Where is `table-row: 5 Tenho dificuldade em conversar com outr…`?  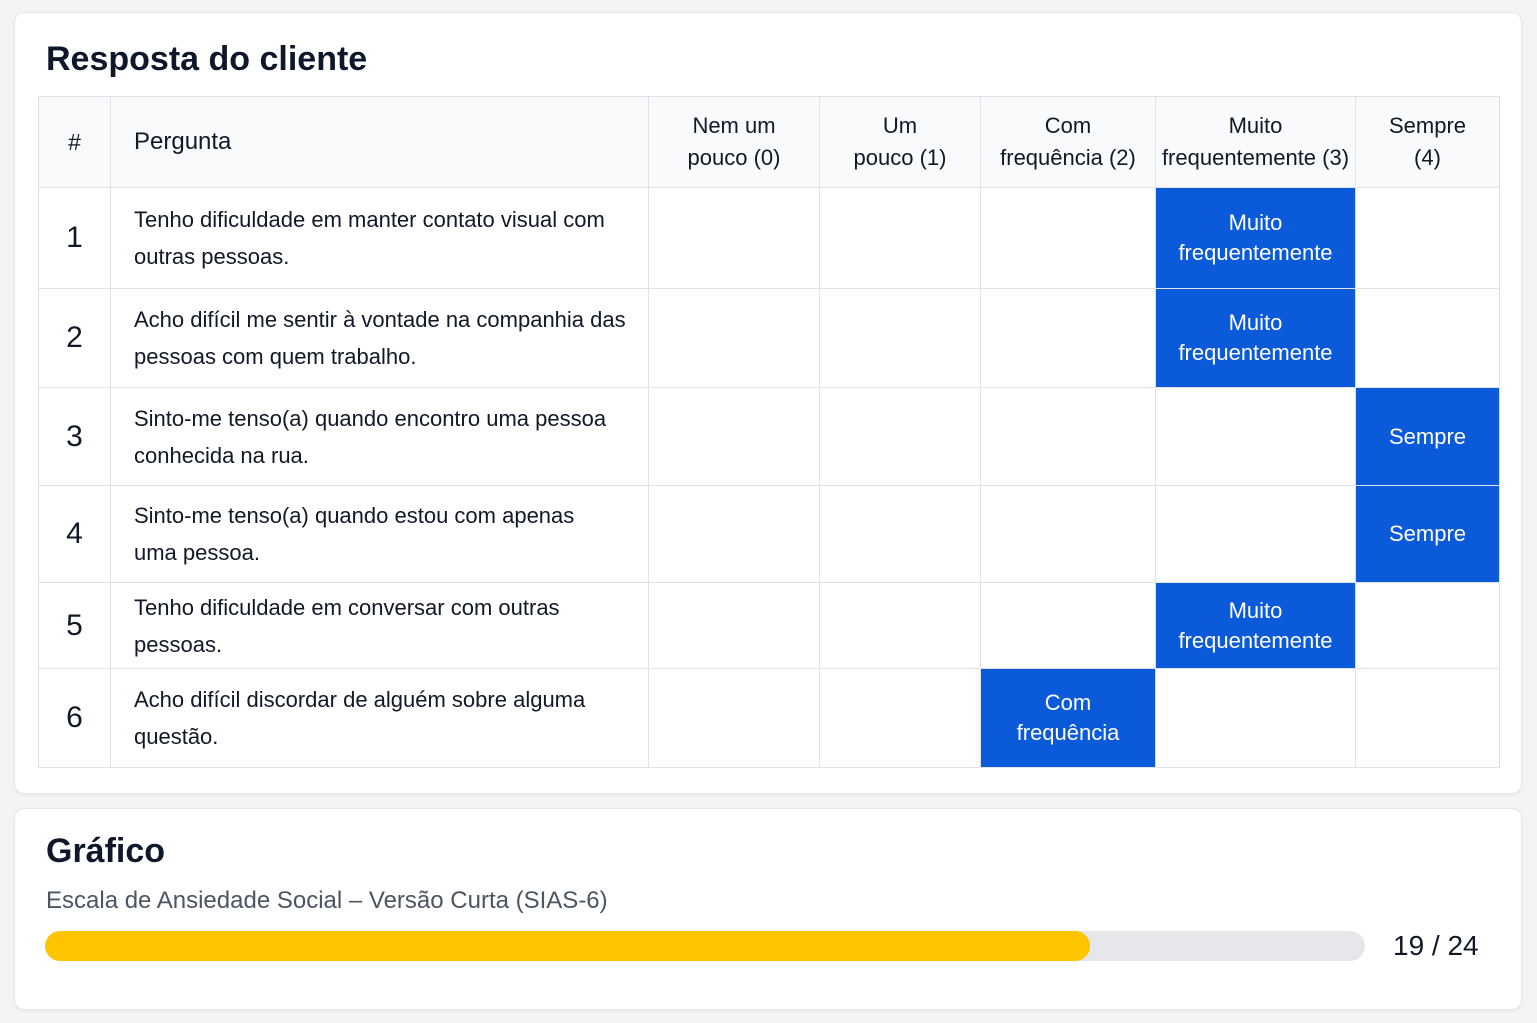 table-row: 5 Tenho dificuldade em conversar com outr… is located at coordinates (769, 625).